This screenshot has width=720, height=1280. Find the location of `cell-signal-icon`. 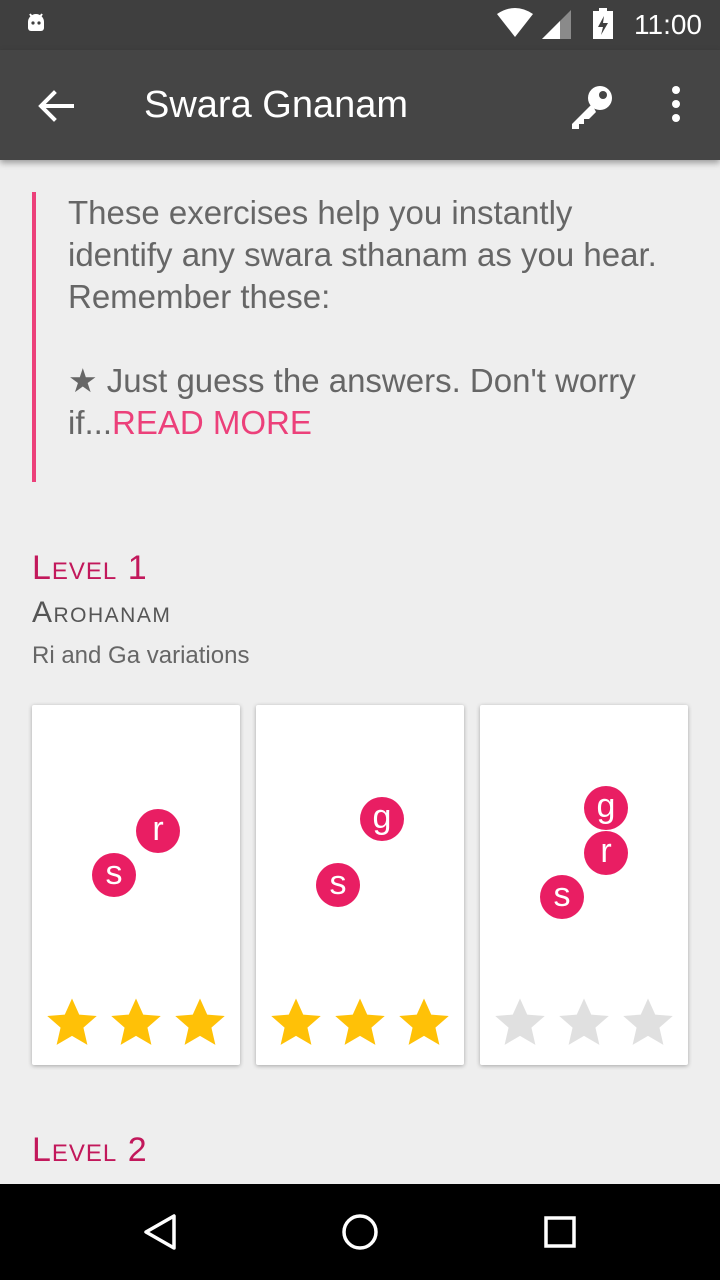

cell-signal-icon is located at coordinates (556, 24).